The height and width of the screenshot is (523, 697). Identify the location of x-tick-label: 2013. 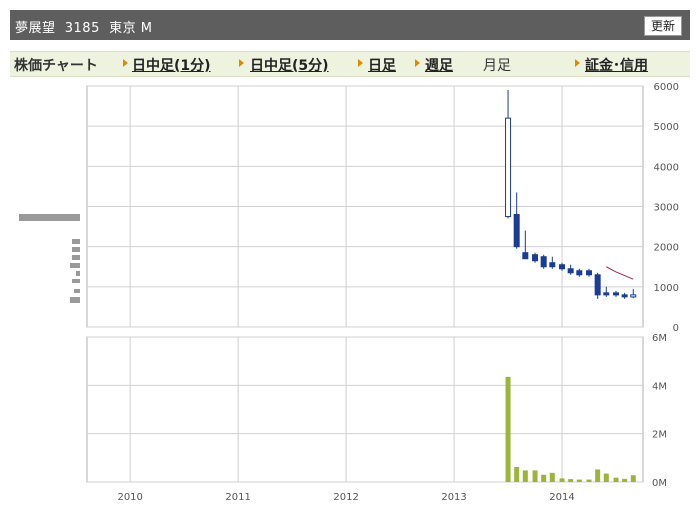
(453, 497).